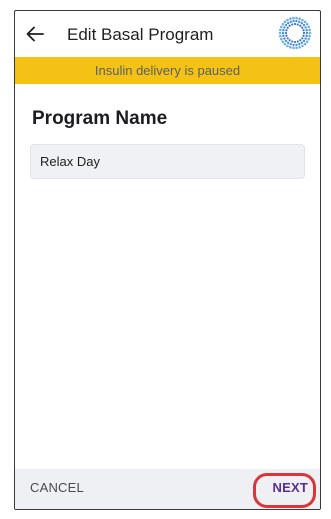 Image resolution: width=331 pixels, height=519 pixels. What do you see at coordinates (140, 34) in the screenshot?
I see `page-title: Edit Basal Program` at bounding box center [140, 34].